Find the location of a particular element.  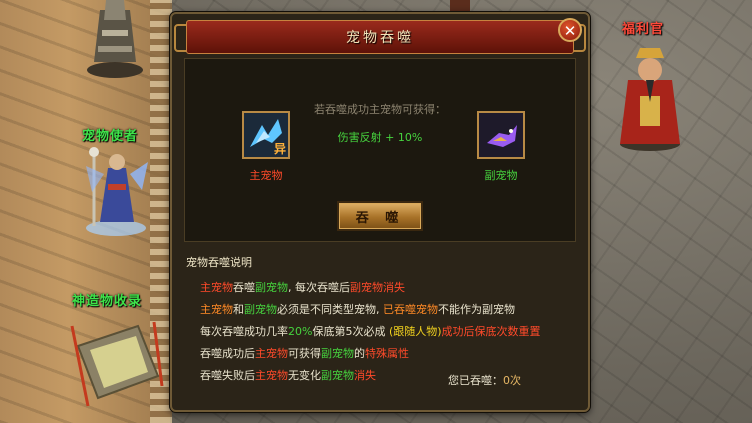

statue-figure is located at coordinates (115, 39).